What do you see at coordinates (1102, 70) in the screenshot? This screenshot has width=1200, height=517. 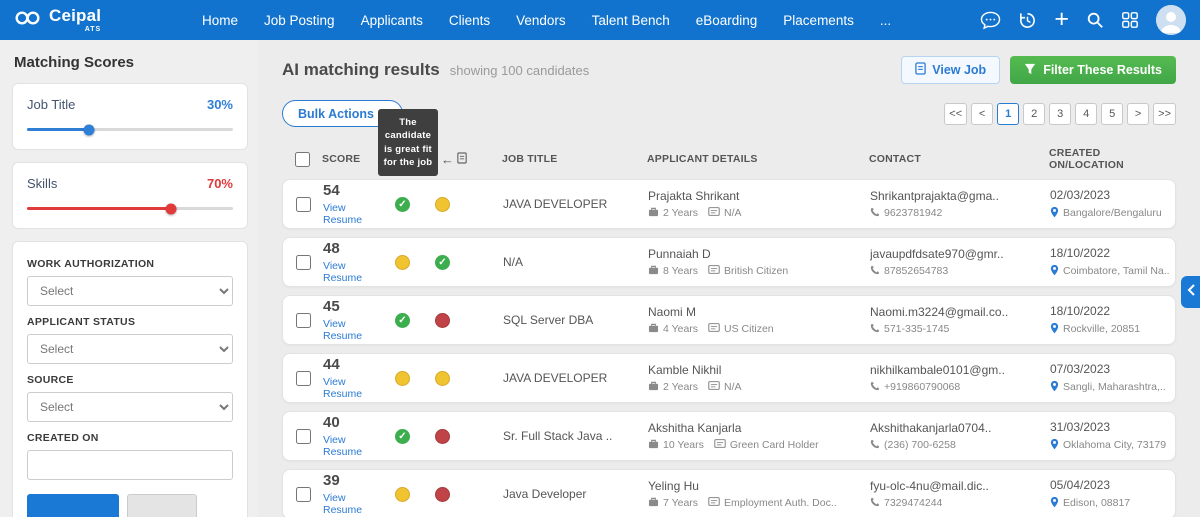 I see `filter-results-label: Filter These Results` at bounding box center [1102, 70].